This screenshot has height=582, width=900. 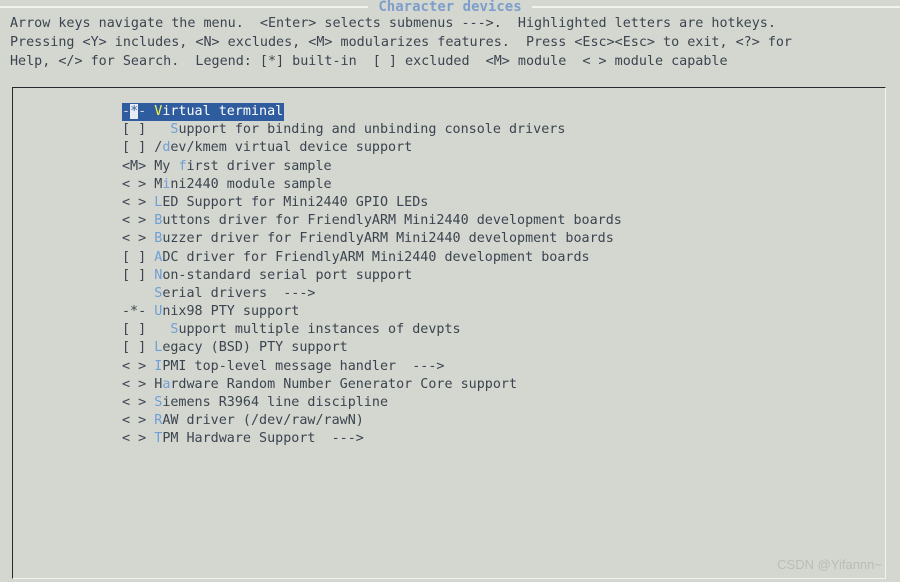 I want to click on menu-item: -*- Unix98 PTY support, so click(x=210, y=312).